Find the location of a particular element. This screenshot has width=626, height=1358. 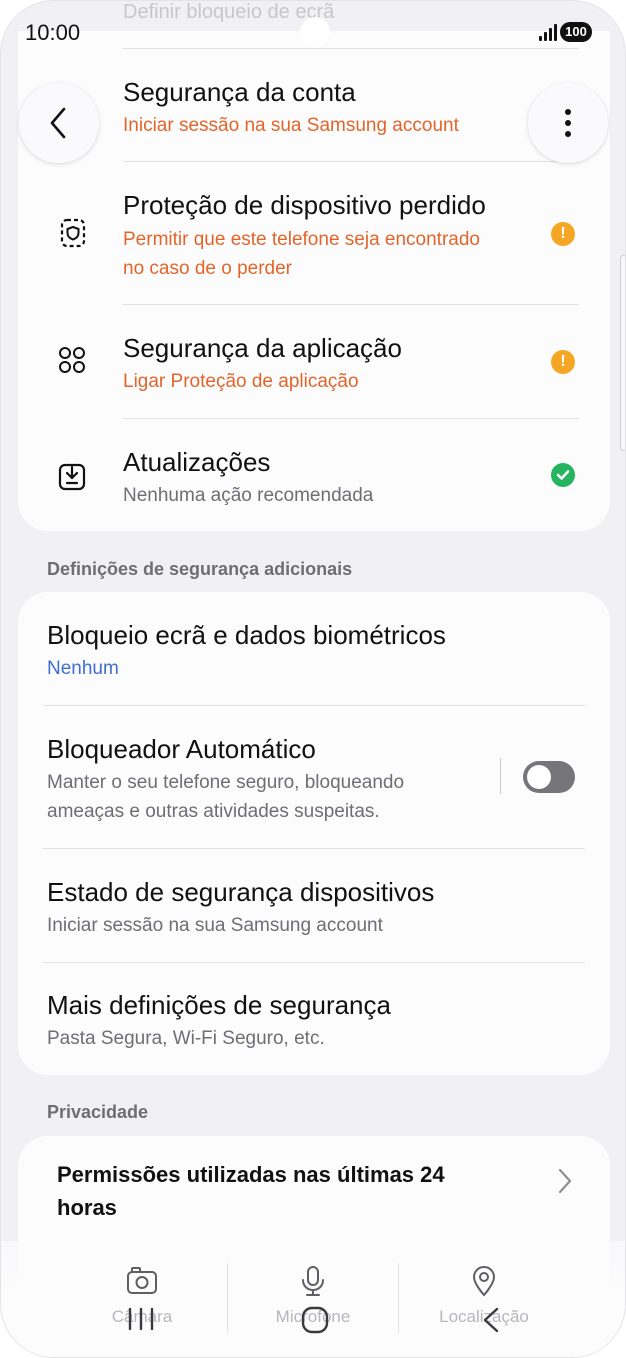

permissions-title-1: Permissões utilizadas nas últimas 24 is located at coordinates (251, 1174).